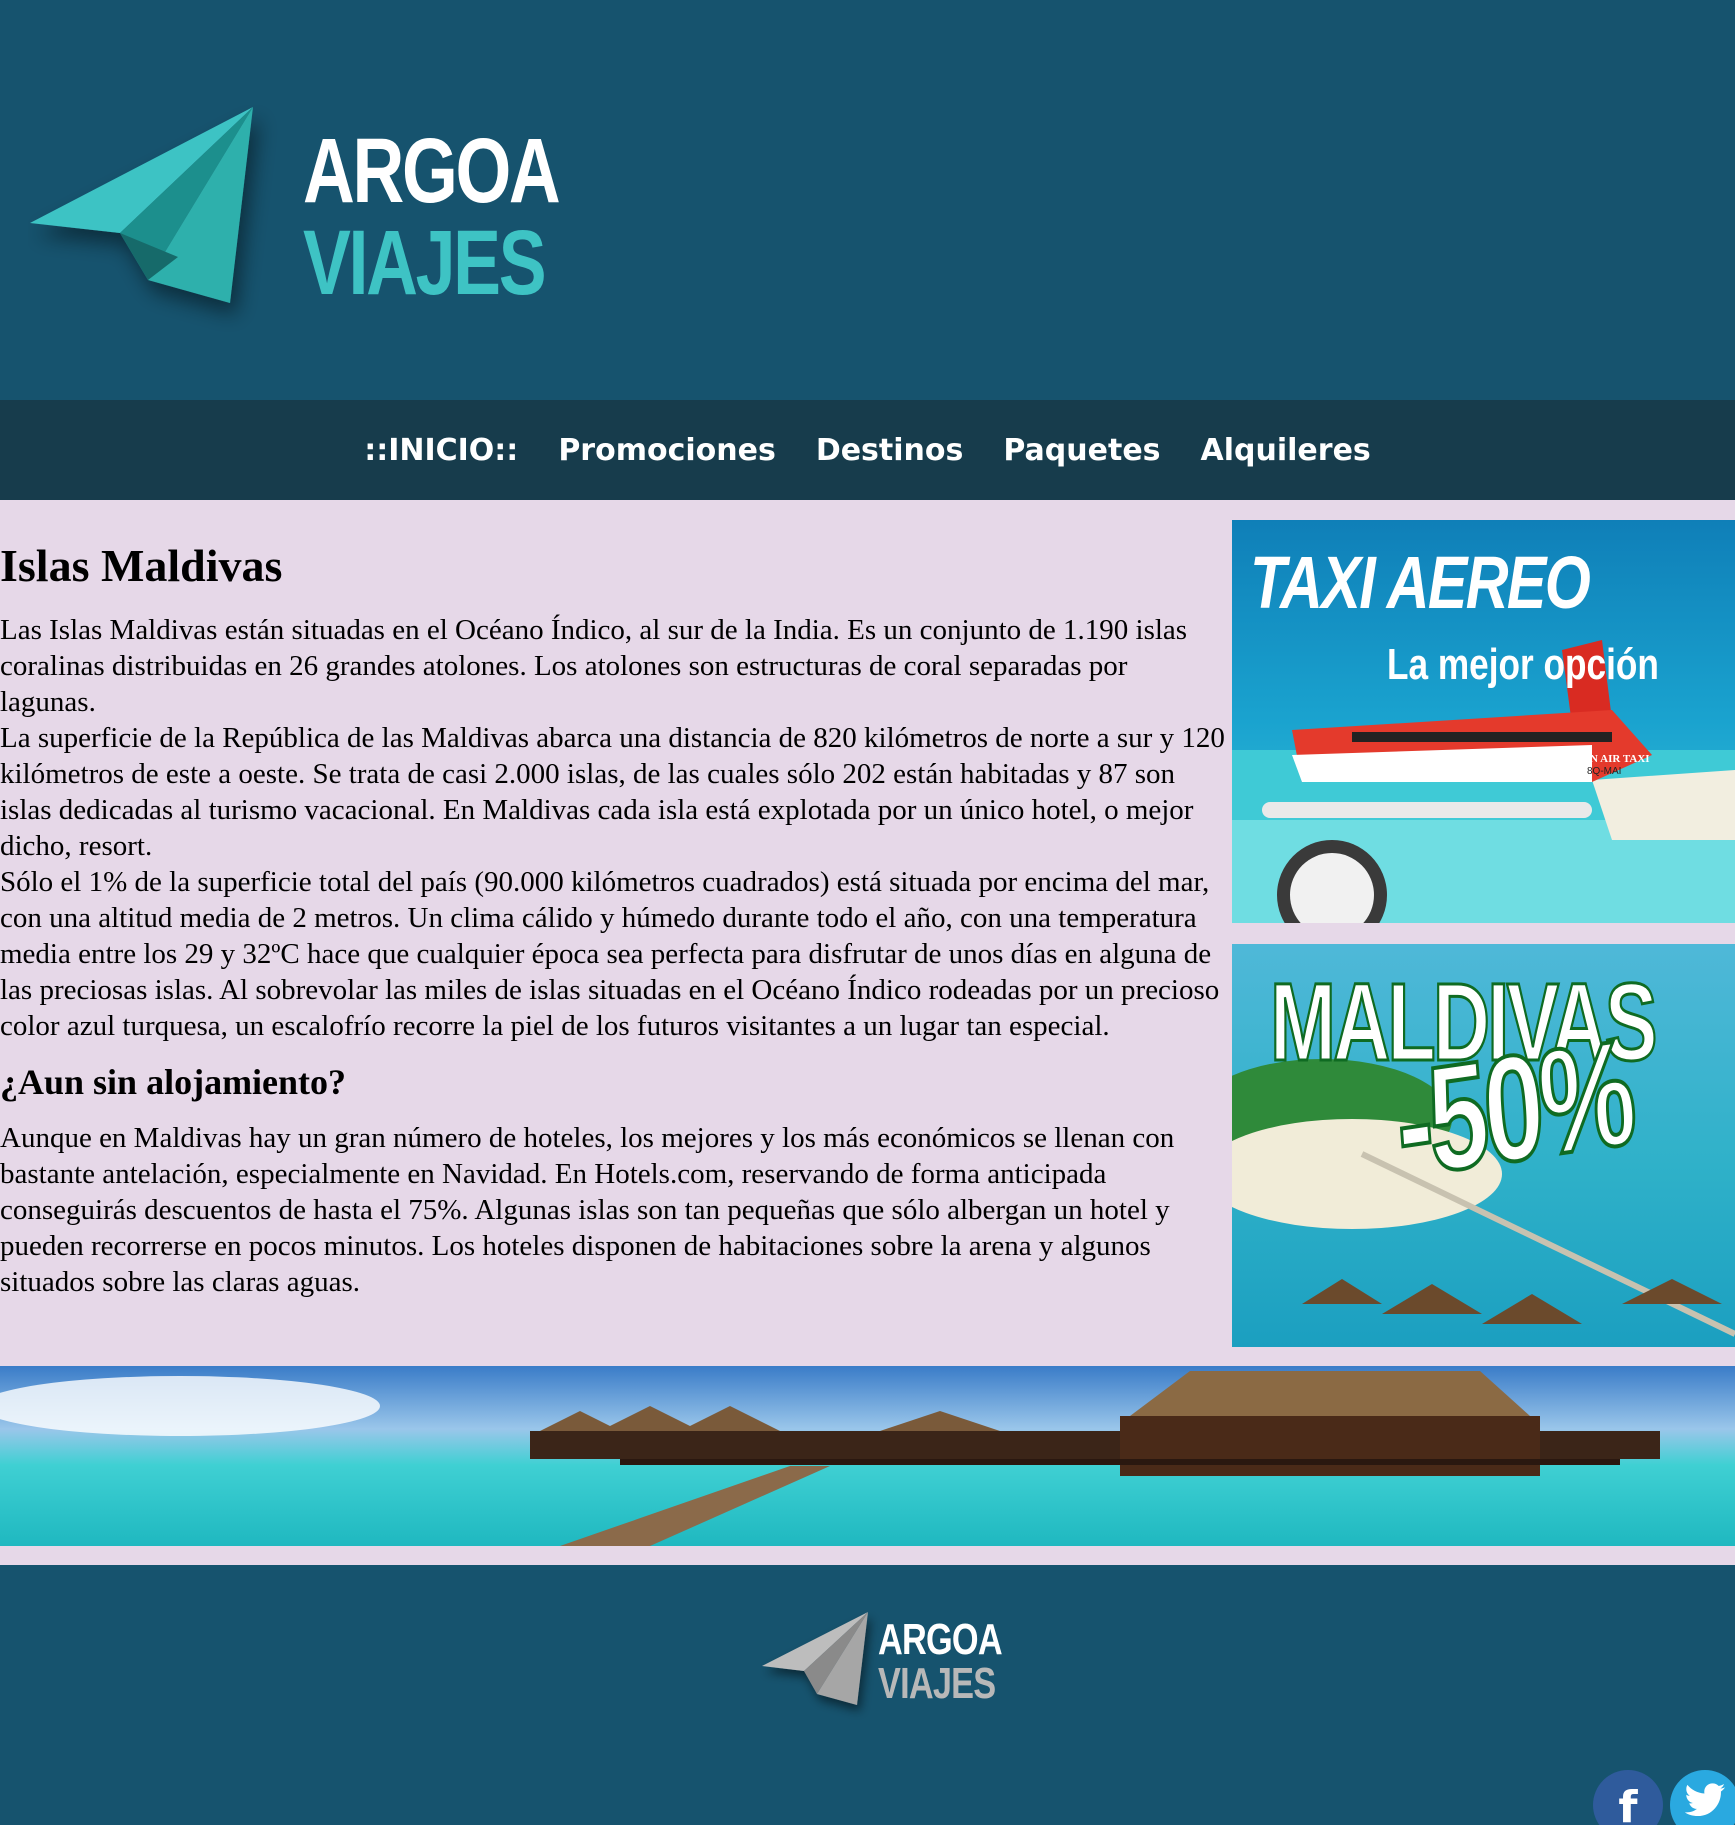 Image resolution: width=1735 pixels, height=1825 pixels. I want to click on facebook-icon: f, so click(1628, 1797).